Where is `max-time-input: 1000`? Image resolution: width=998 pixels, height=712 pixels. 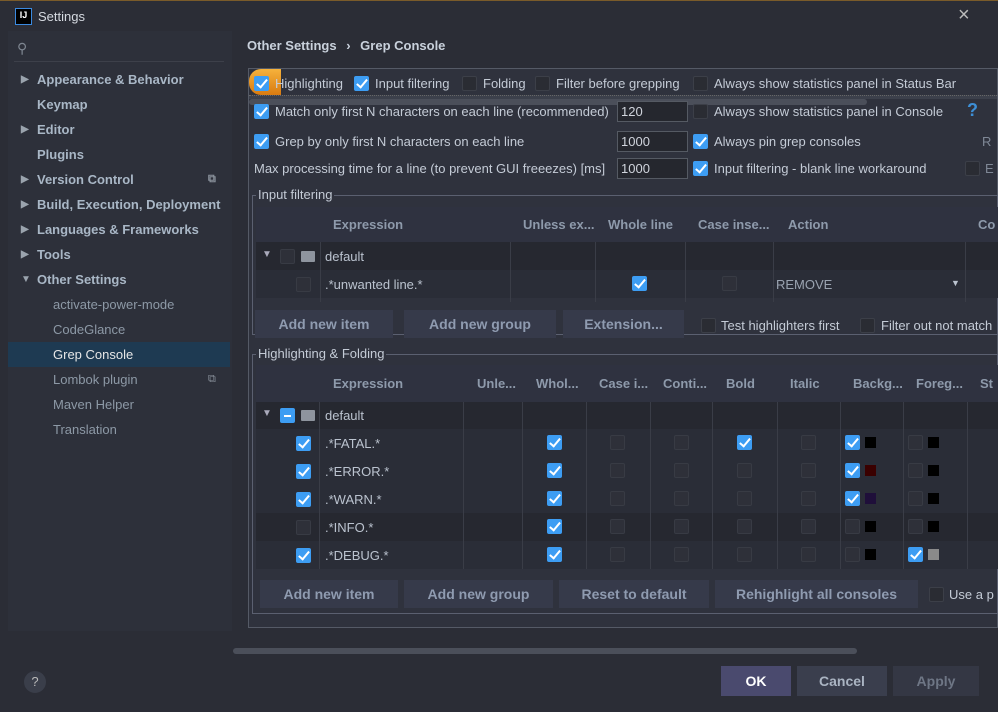
max-time-input: 1000 is located at coordinates (652, 168).